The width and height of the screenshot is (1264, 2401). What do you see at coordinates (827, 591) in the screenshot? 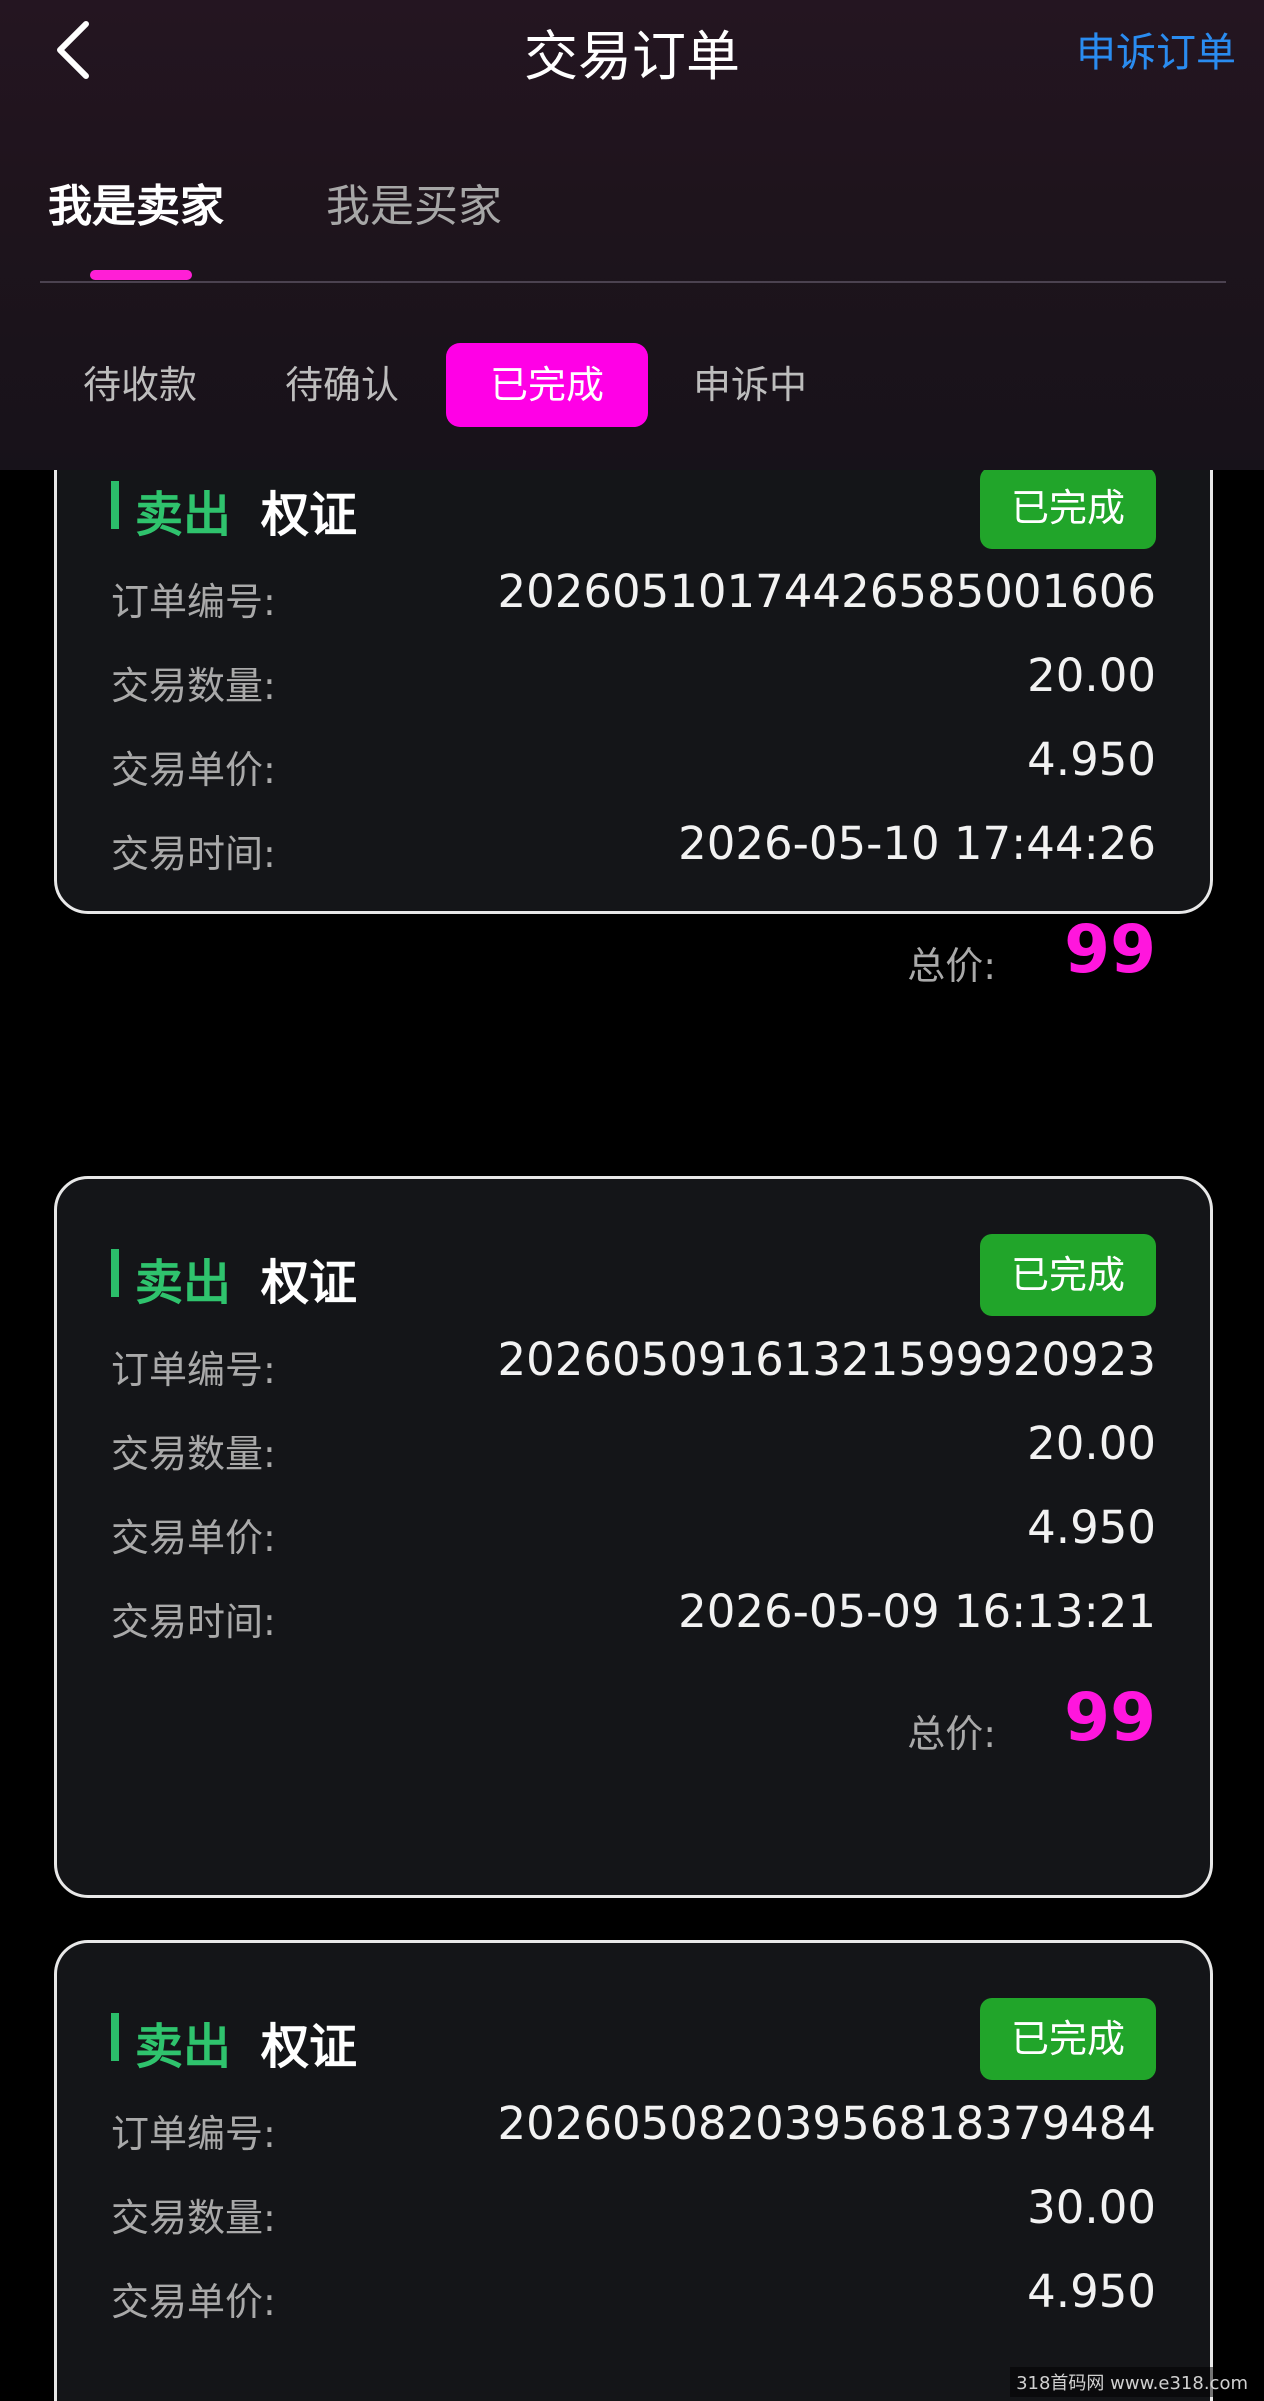
I see `order-no-value: 20260510174426585001606` at bounding box center [827, 591].